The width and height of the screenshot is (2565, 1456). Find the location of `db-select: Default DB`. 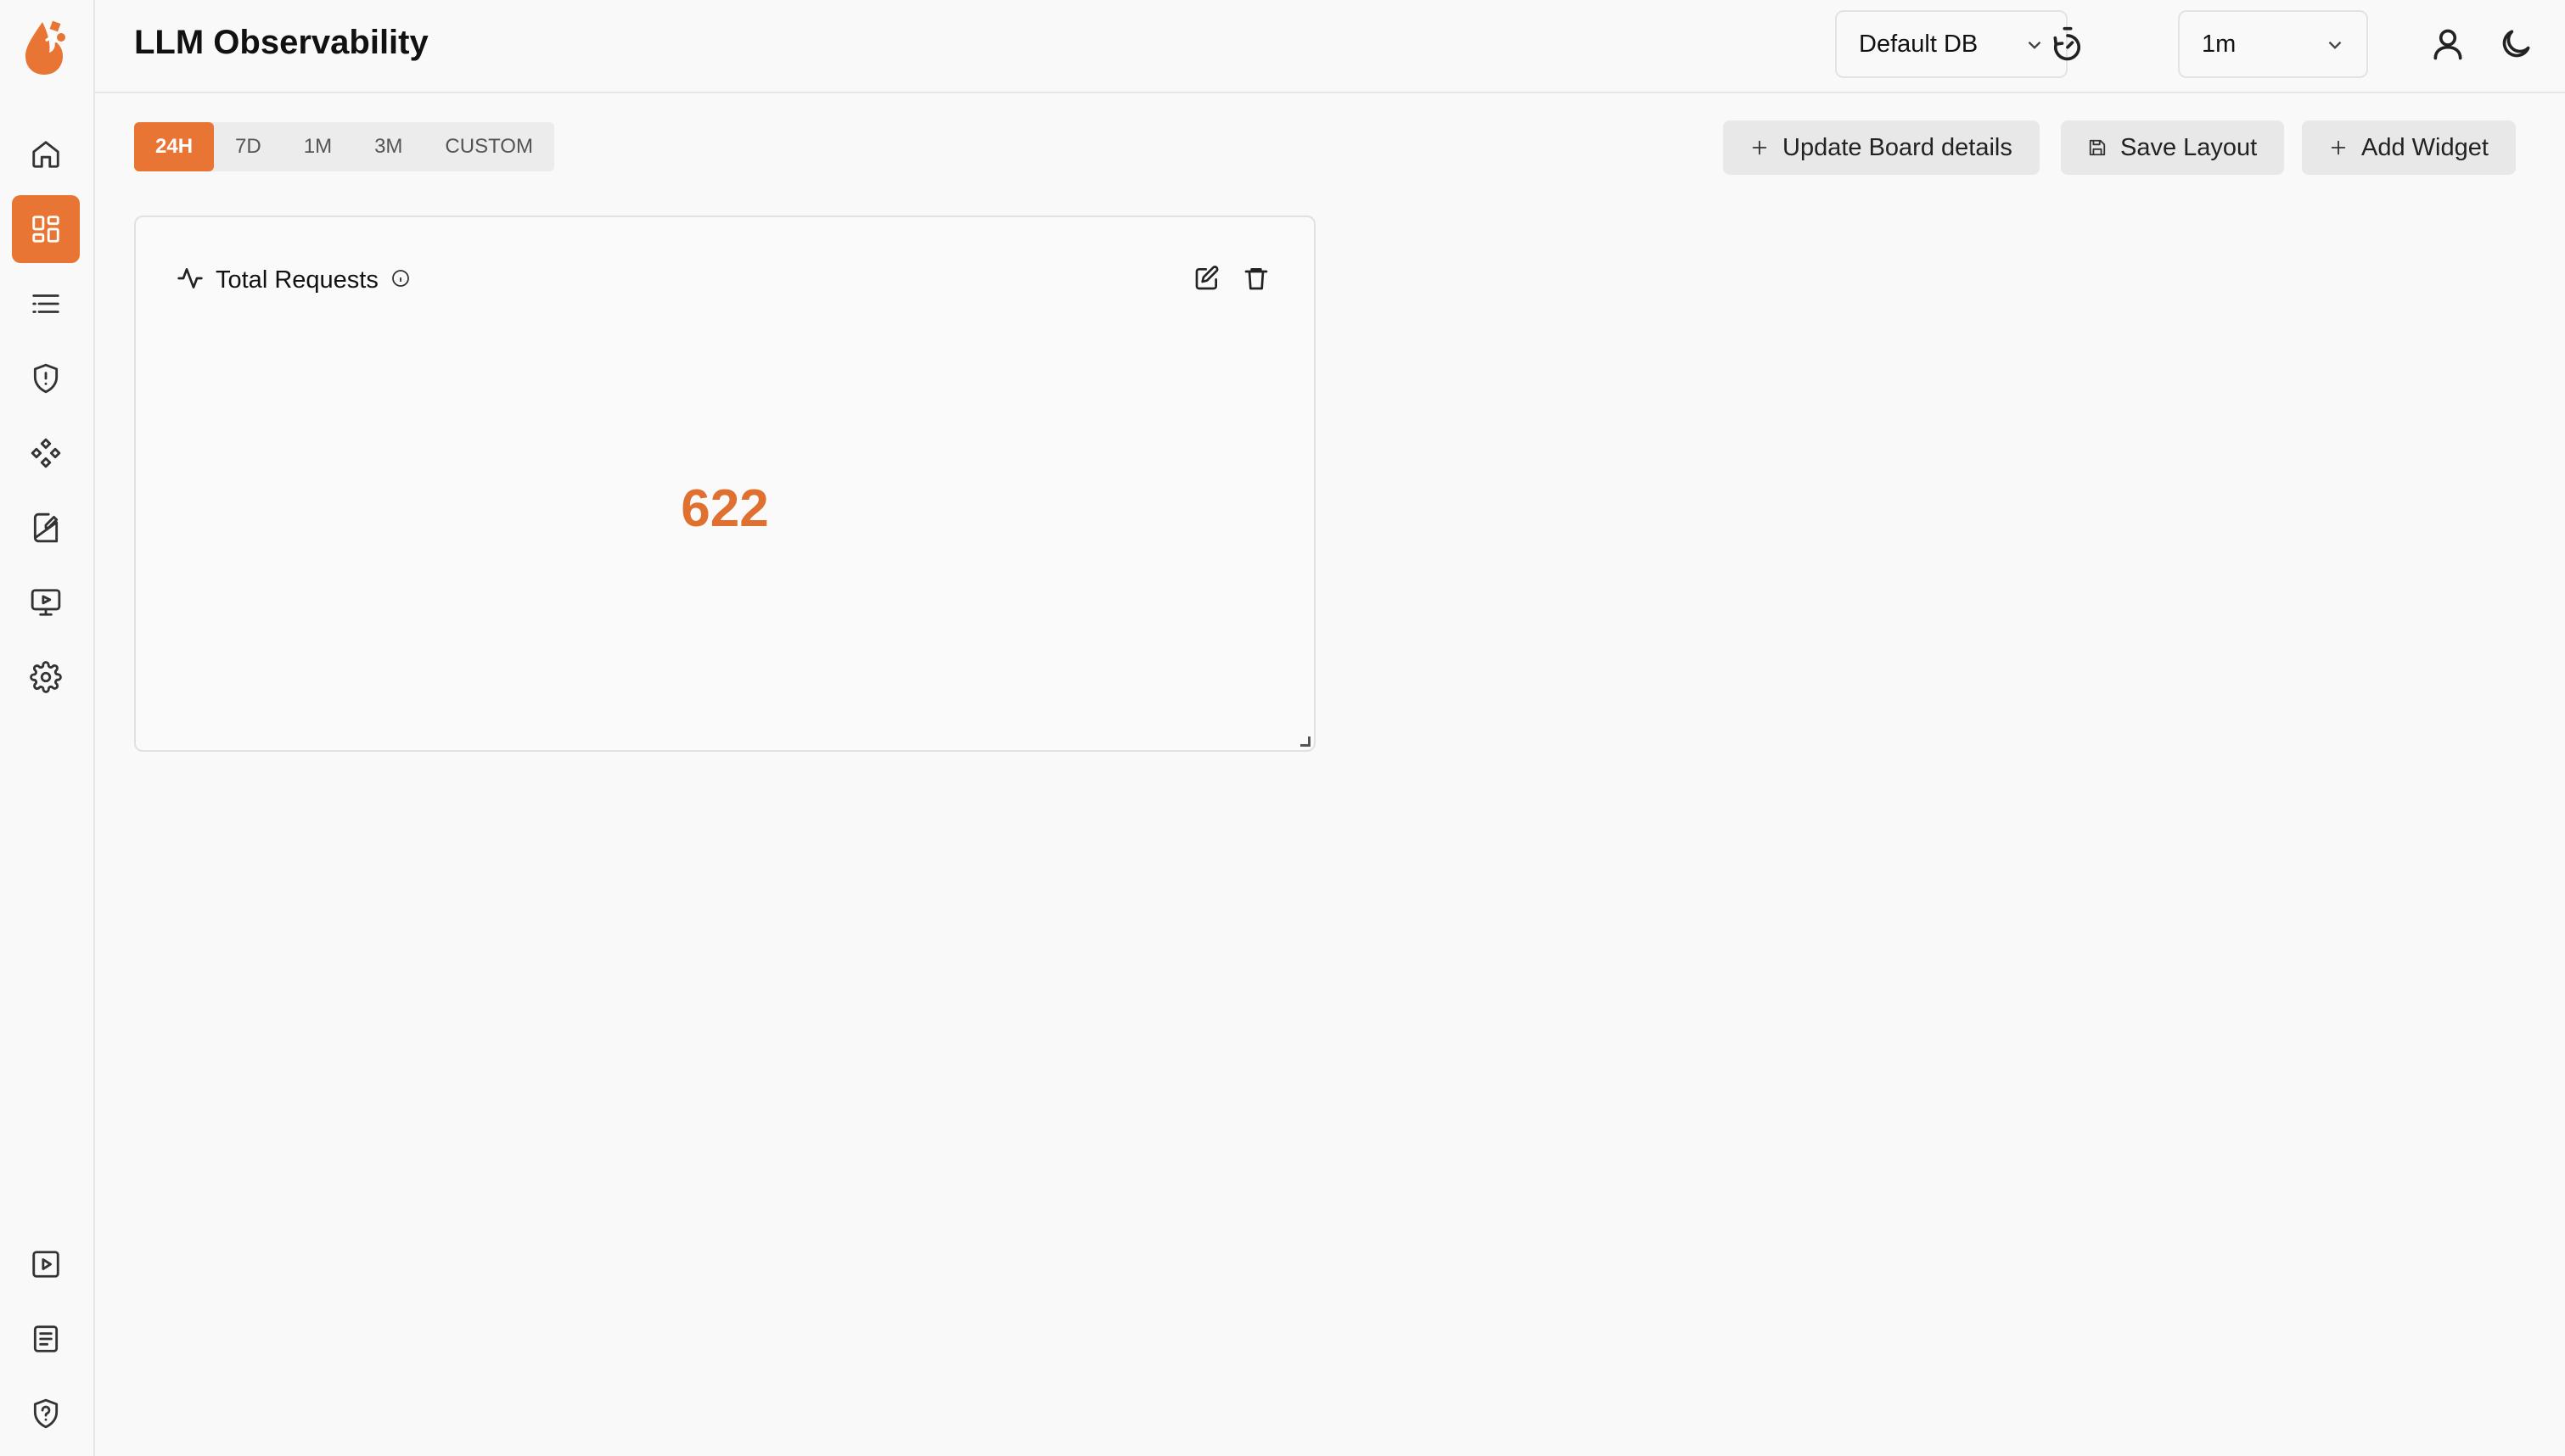

db-select: Default DB is located at coordinates (1951, 44).